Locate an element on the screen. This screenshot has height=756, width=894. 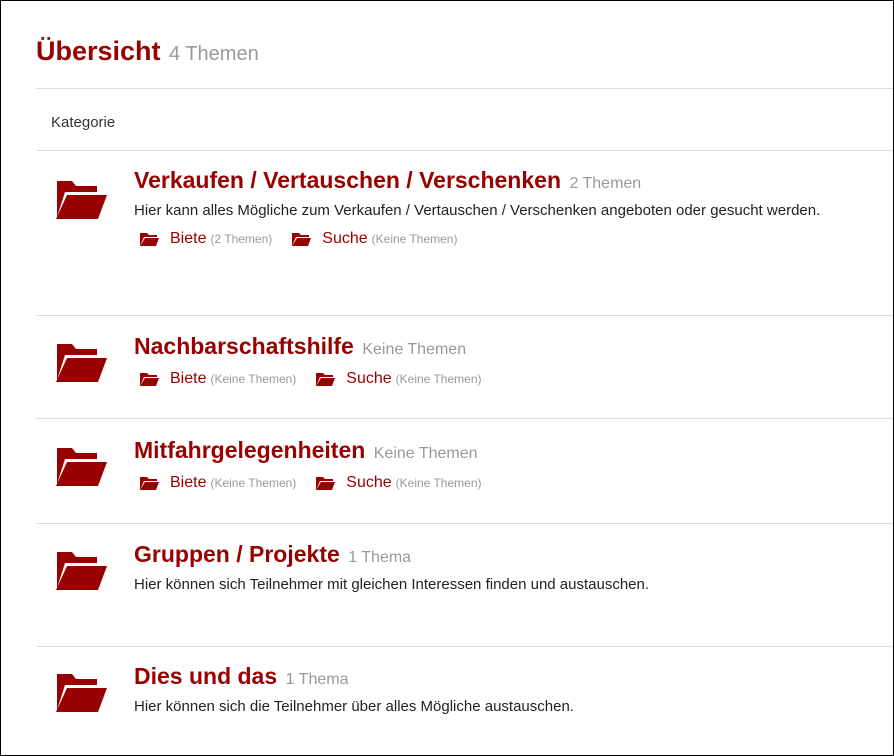
category-topic-count: 2 Themen is located at coordinates (605, 183).